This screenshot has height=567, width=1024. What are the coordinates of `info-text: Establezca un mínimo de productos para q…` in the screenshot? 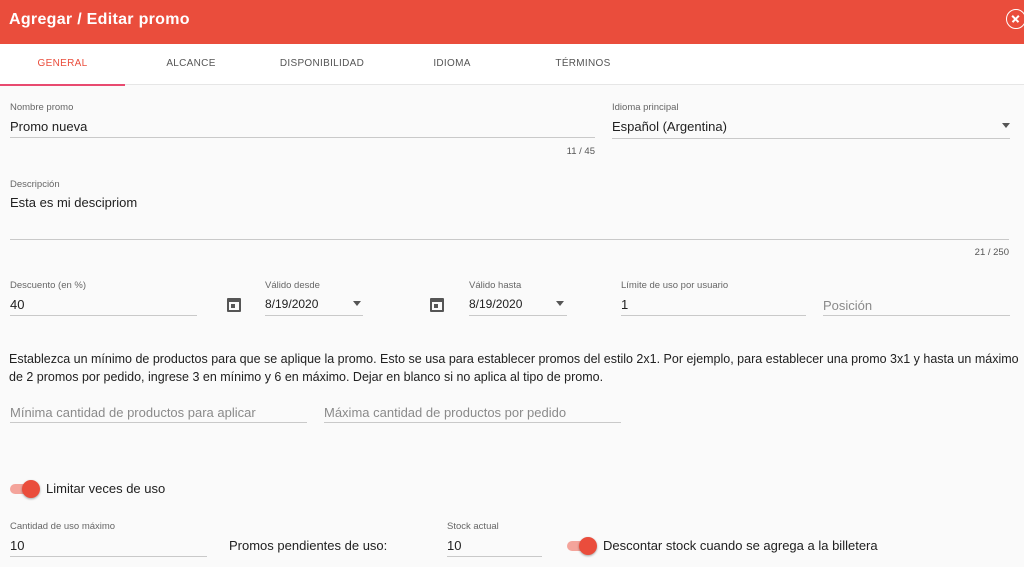 It's located at (514, 368).